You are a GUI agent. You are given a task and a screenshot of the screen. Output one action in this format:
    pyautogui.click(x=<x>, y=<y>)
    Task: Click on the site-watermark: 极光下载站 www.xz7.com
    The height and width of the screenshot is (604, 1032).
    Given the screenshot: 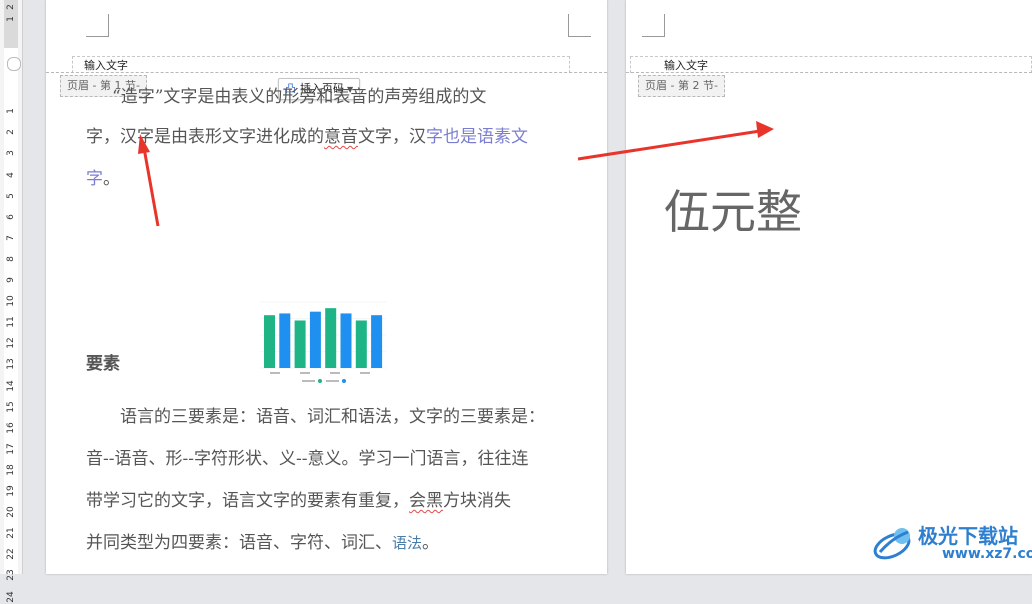 What is the action you would take?
    pyautogui.click(x=952, y=543)
    